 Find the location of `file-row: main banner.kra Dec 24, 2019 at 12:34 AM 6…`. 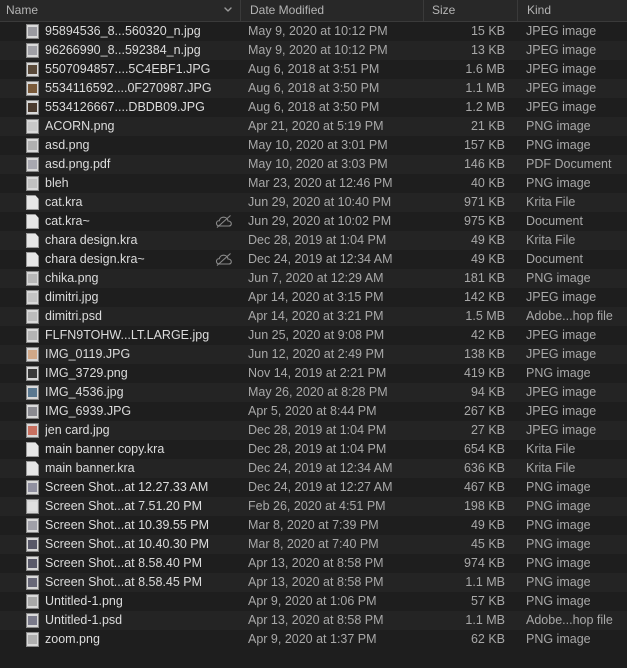

file-row: main banner.kra Dec 24, 2019 at 12:34 AM 6… is located at coordinates (313, 468).